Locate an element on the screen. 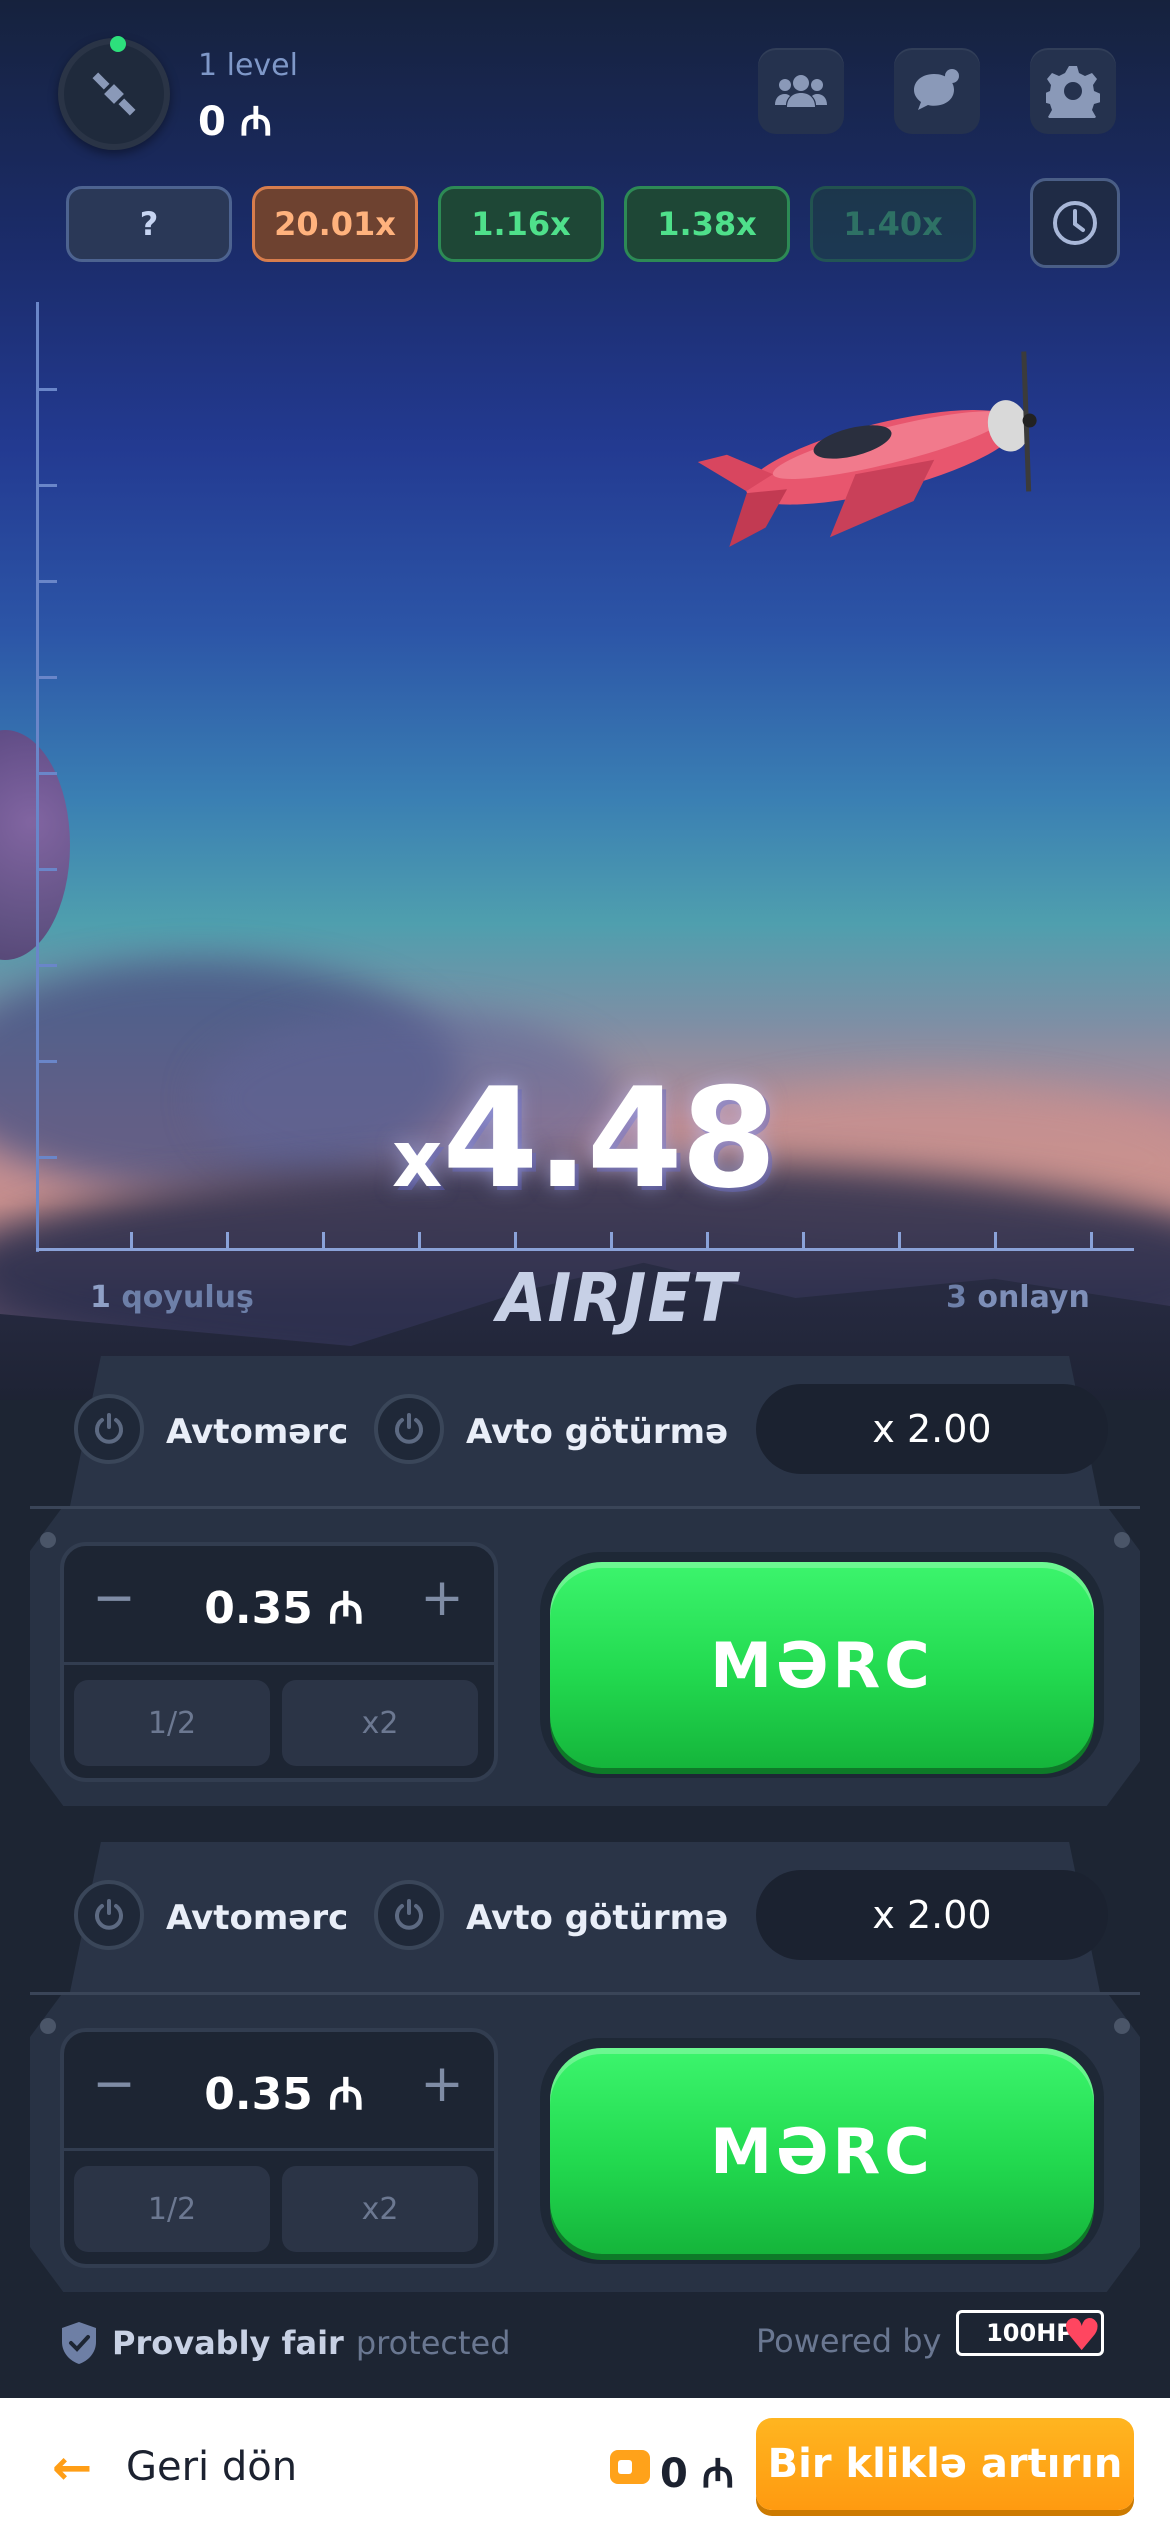 This screenshot has width=1170, height=2532. back-arrow-icon: ← is located at coordinates (72, 2468).